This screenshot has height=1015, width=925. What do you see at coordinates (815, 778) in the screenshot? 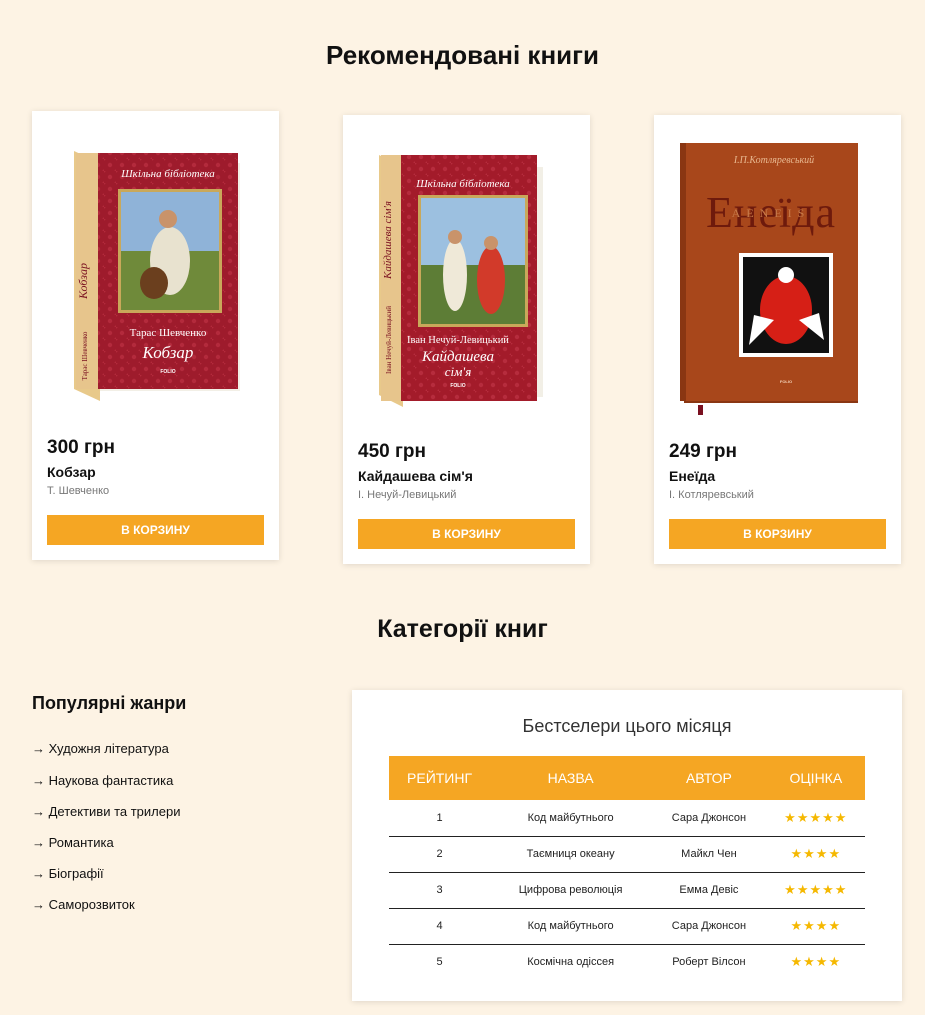
I see `header-score: ОЦІНКА` at bounding box center [815, 778].